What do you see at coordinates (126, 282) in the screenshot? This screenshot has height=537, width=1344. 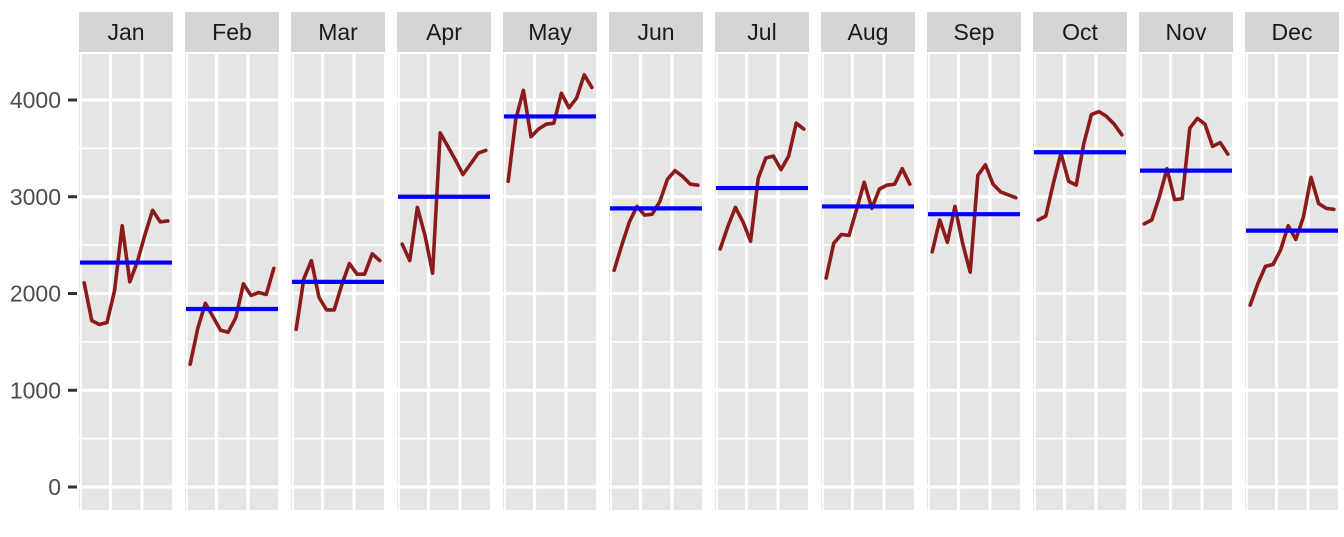 I see `panel-background-jan` at bounding box center [126, 282].